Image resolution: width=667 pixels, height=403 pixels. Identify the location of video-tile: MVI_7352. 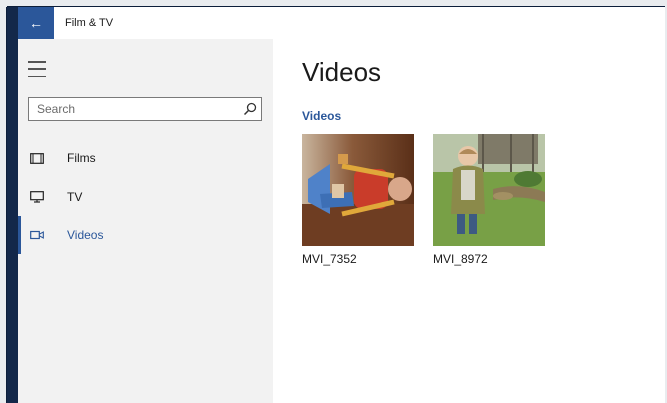
(358, 200).